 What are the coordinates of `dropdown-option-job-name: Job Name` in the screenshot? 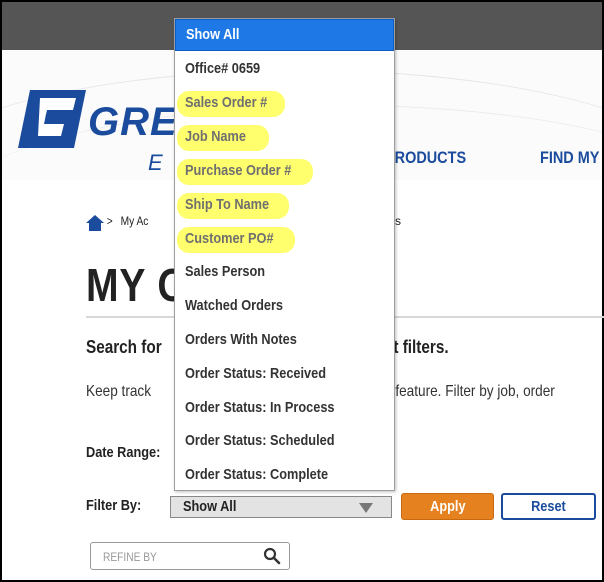 It's located at (284, 138).